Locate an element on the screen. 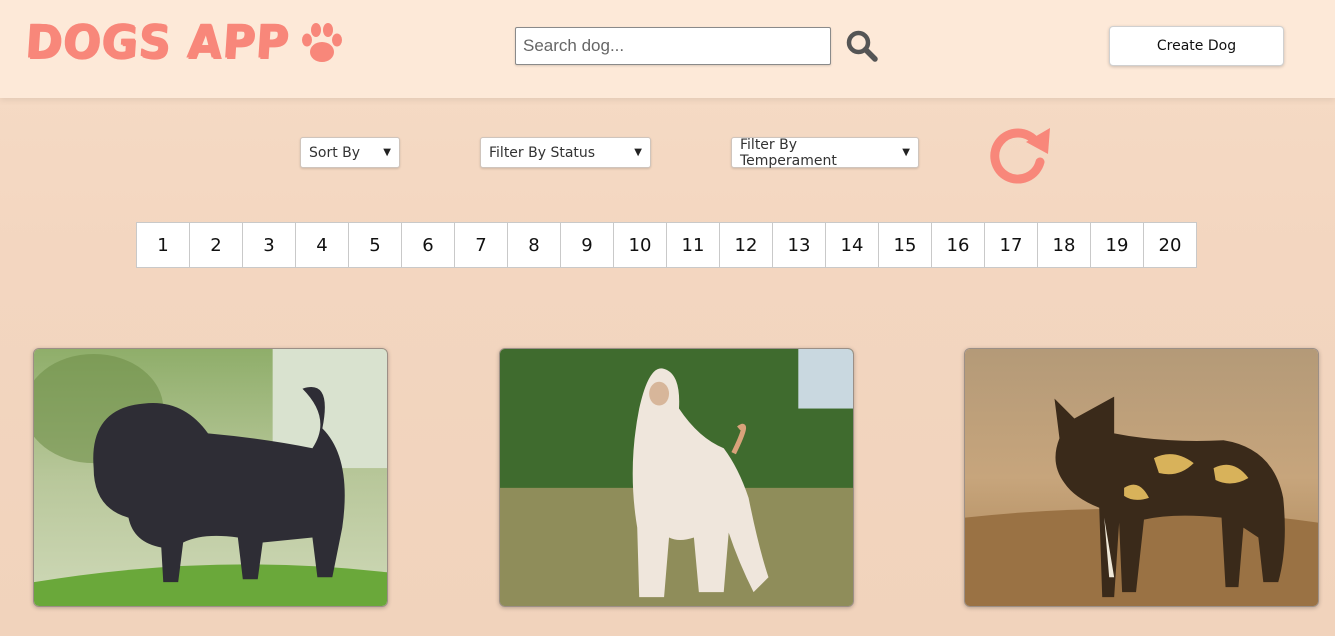 The image size is (1335, 636). page-button-5: 5 is located at coordinates (375, 245).